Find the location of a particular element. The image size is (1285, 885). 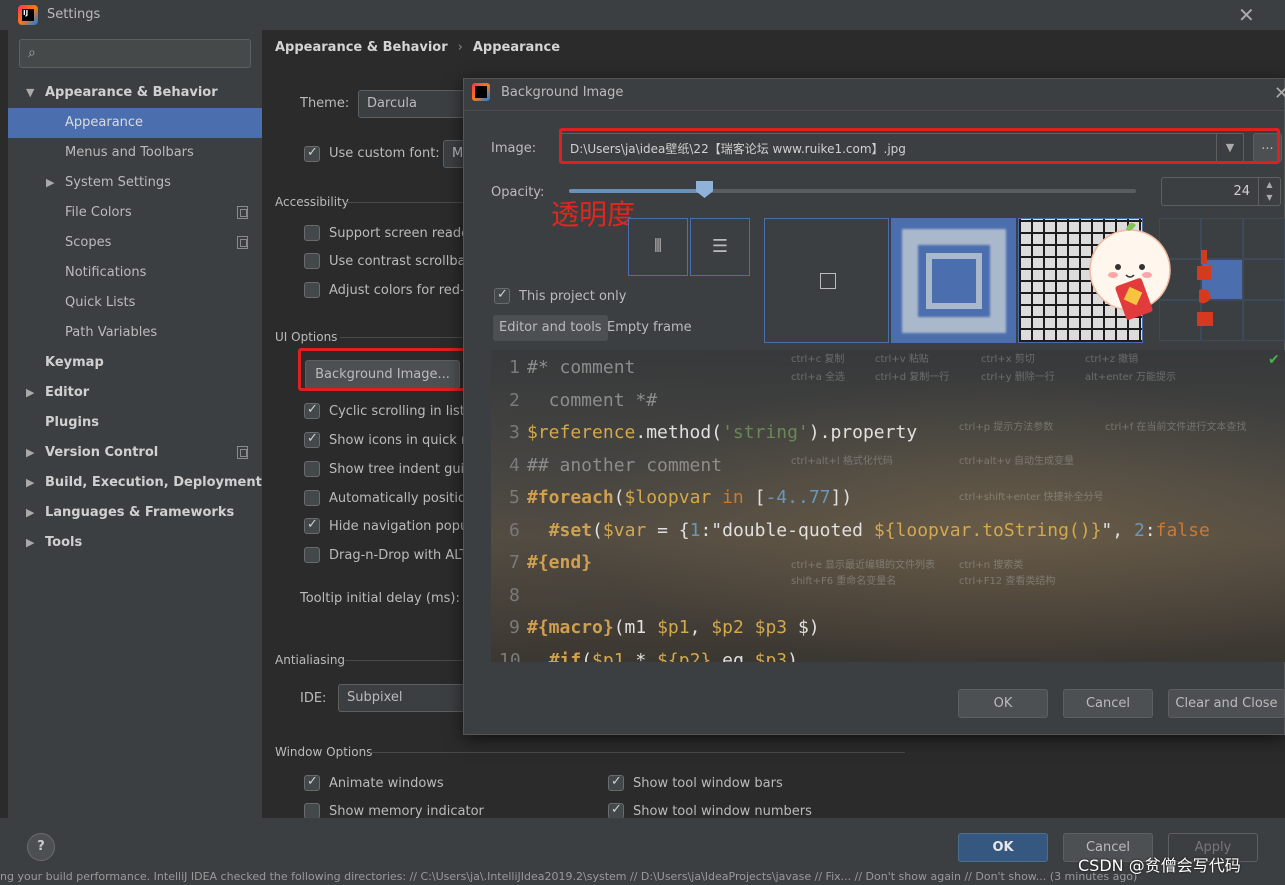

icons-quick-nav-checkbox is located at coordinates (312, 439).